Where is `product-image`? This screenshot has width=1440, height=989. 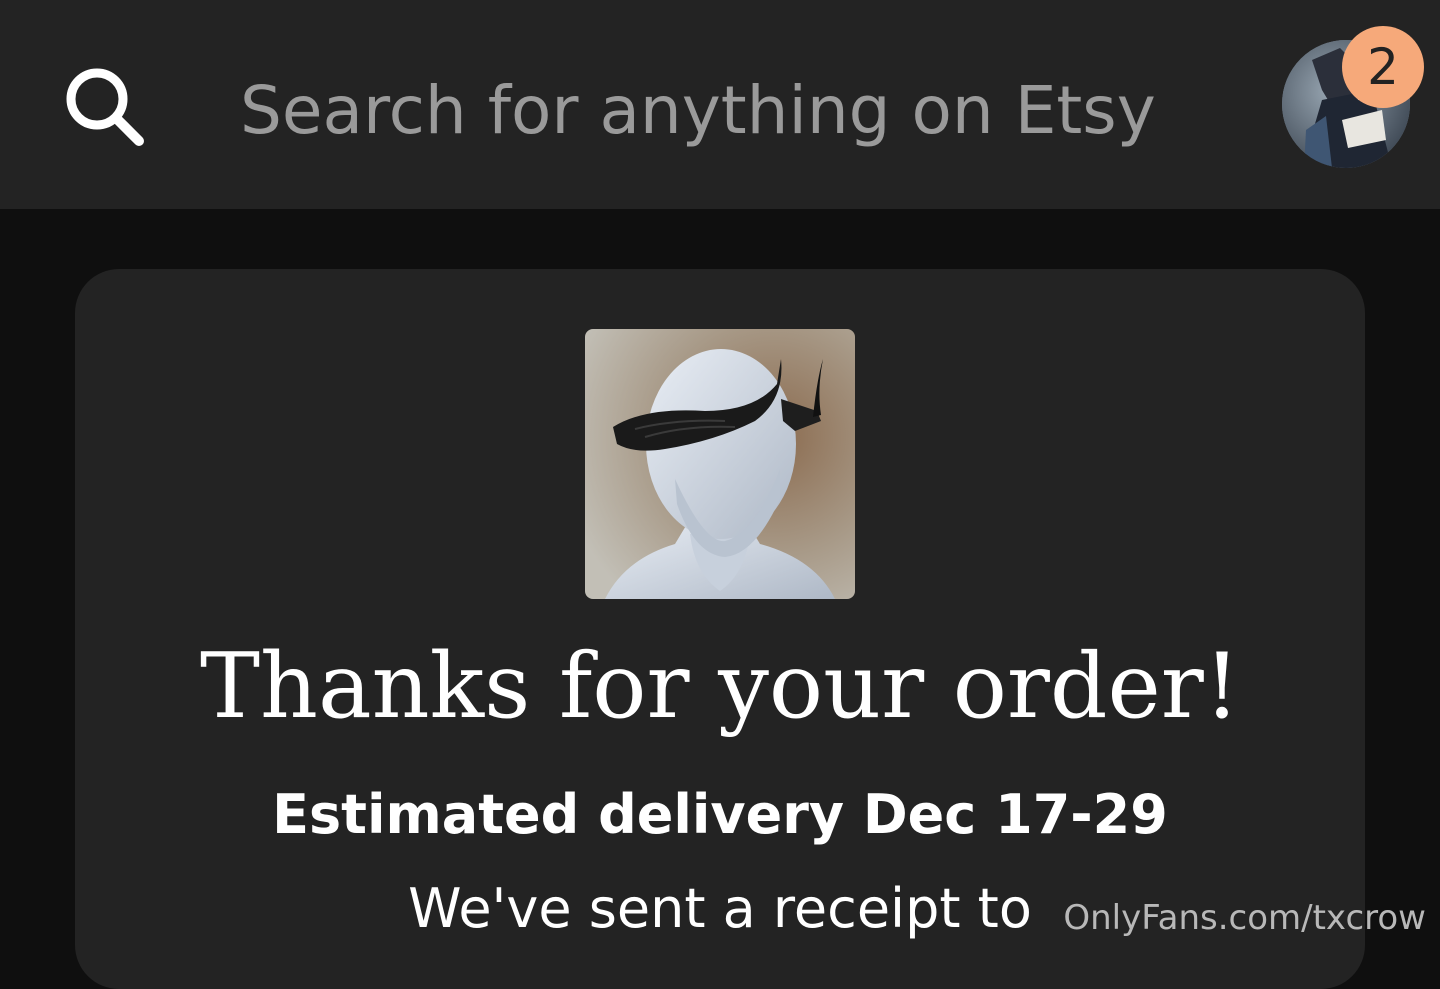
product-image is located at coordinates (720, 464).